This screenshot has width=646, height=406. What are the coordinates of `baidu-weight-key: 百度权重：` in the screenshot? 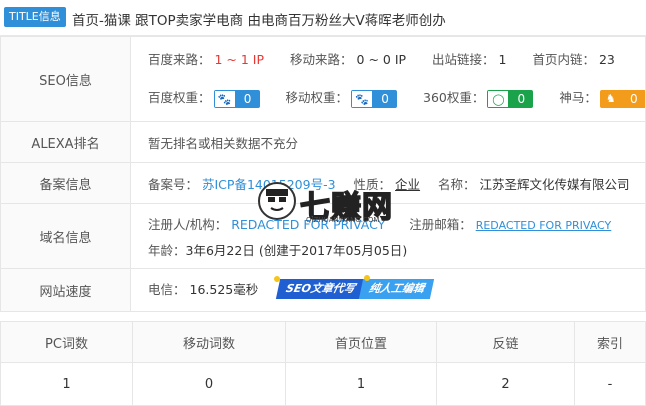 It's located at (179, 97).